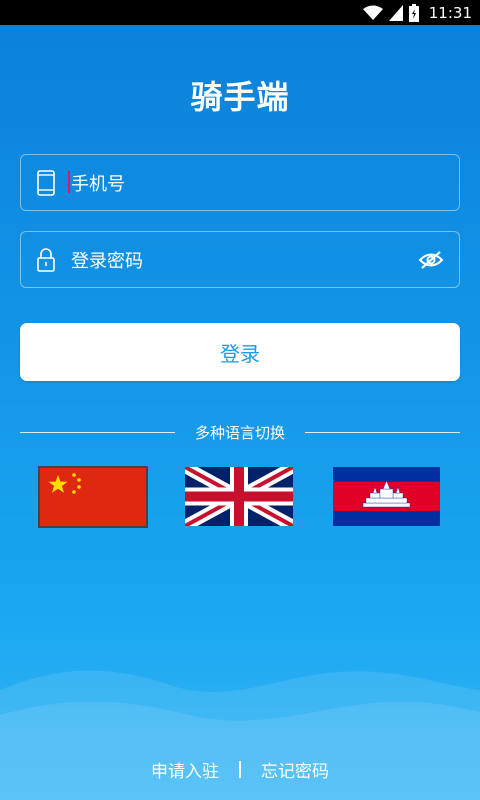  What do you see at coordinates (240, 97) in the screenshot?
I see `page-title: 骑手端` at bounding box center [240, 97].